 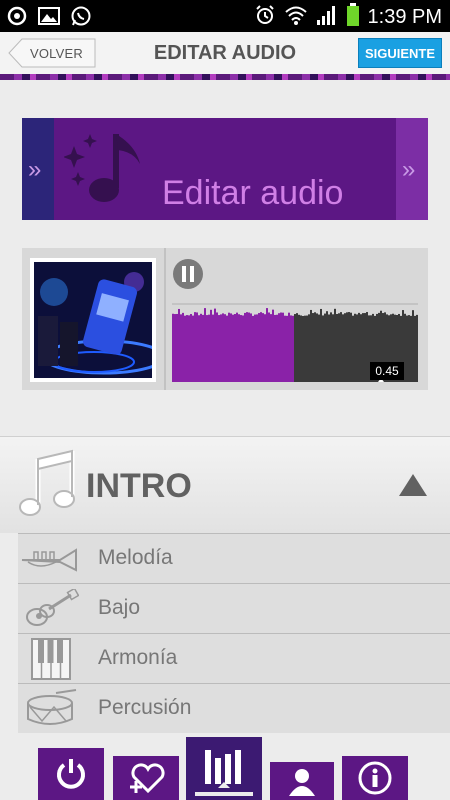 I want to click on nav-power-button, so click(x=71, y=774).